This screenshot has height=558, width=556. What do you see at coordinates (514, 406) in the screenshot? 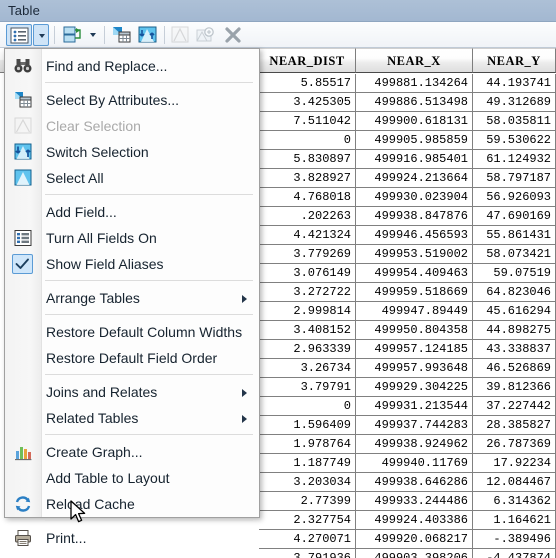
I see `table-cell-near_y: 37.227442` at bounding box center [514, 406].